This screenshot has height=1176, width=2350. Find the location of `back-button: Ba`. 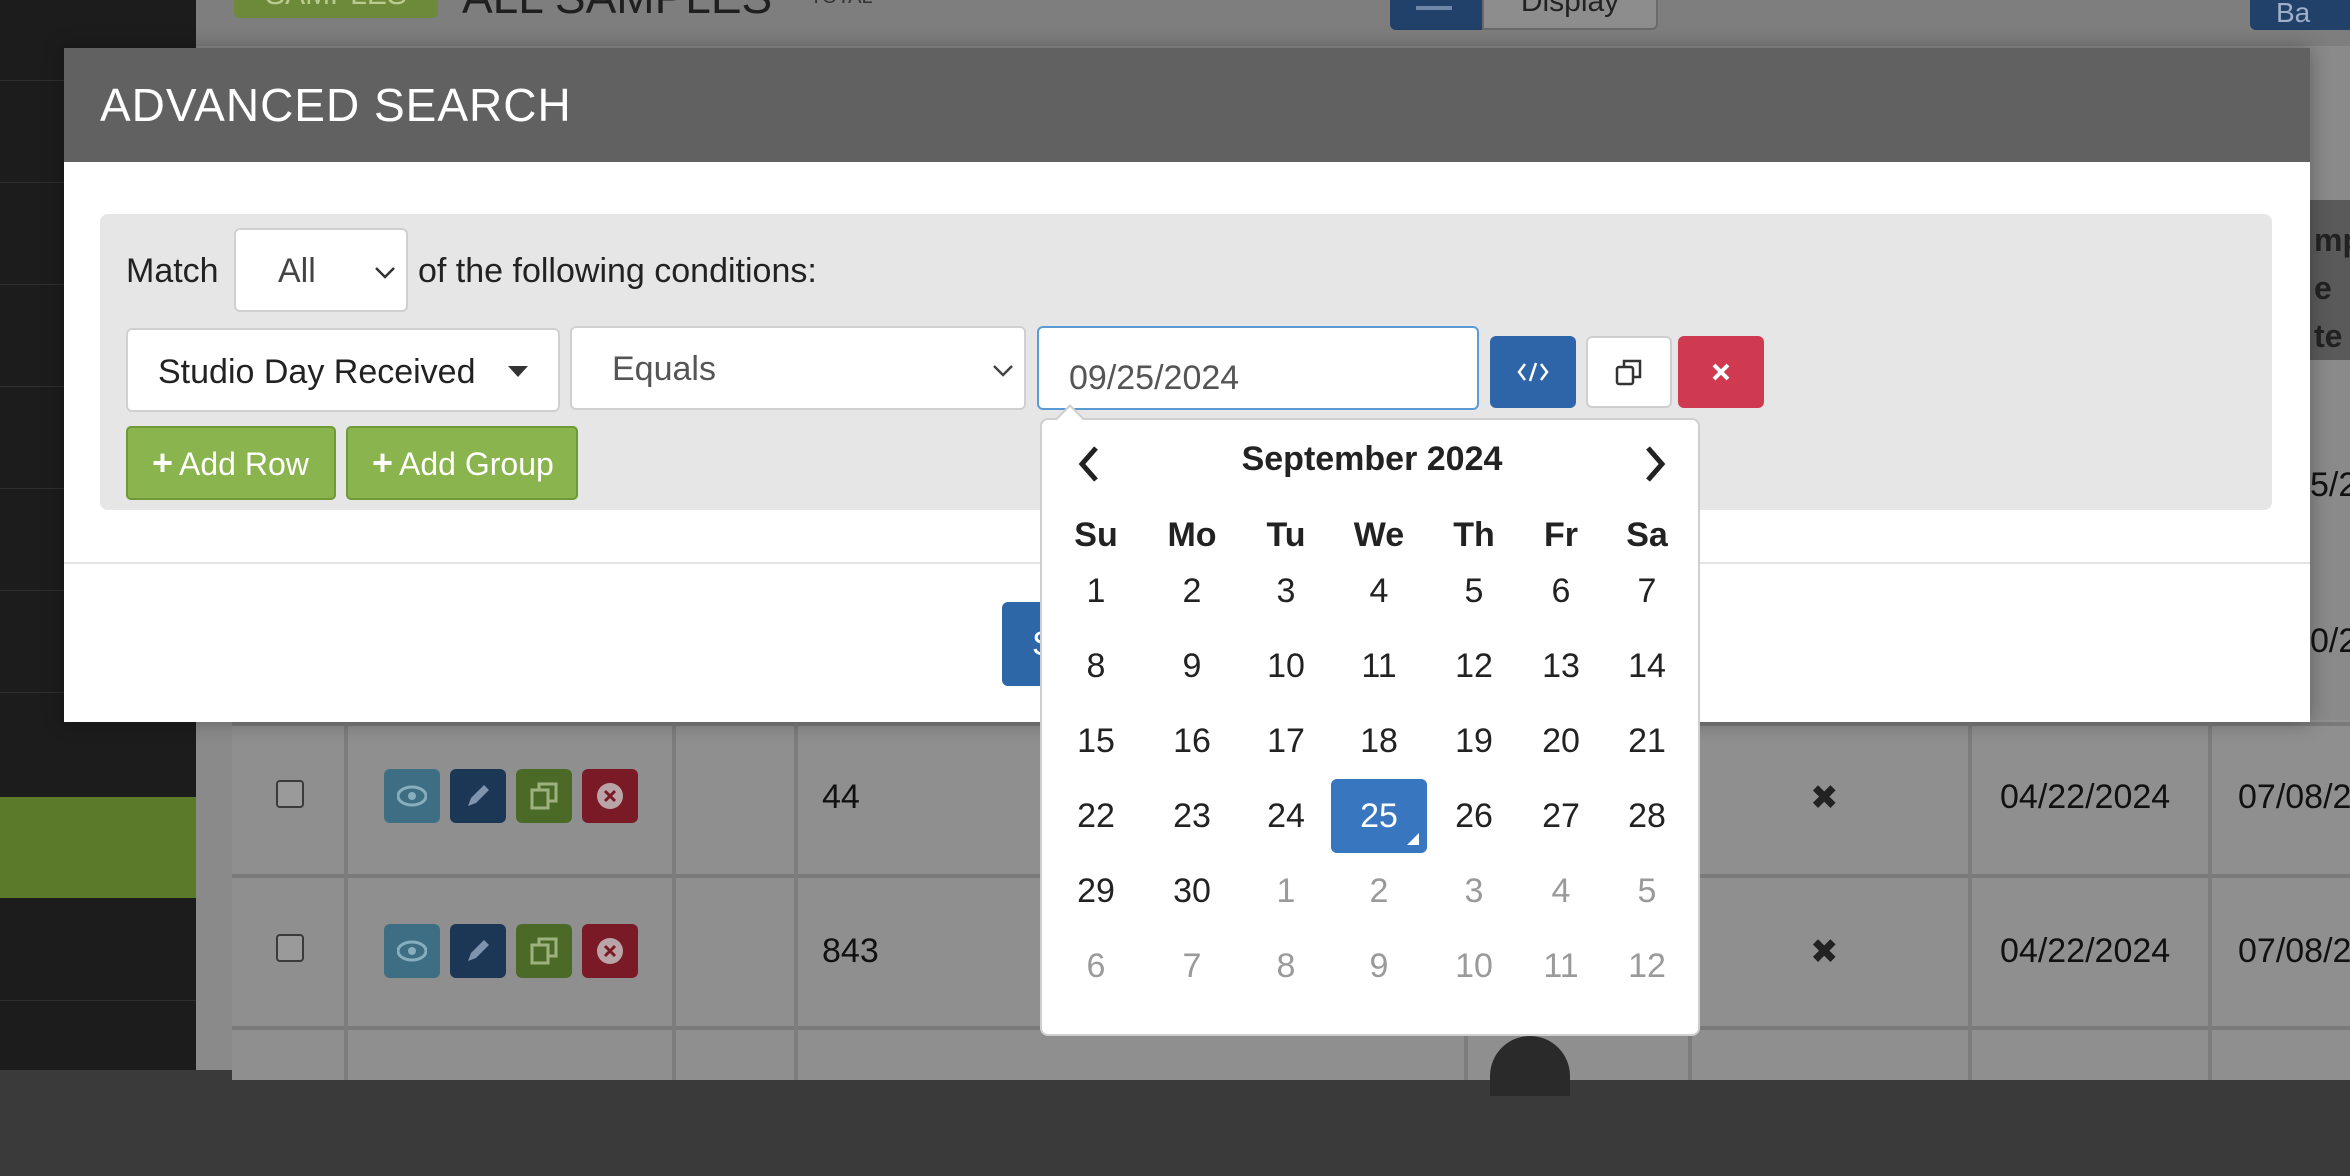

back-button: Ba is located at coordinates (2300, 15).